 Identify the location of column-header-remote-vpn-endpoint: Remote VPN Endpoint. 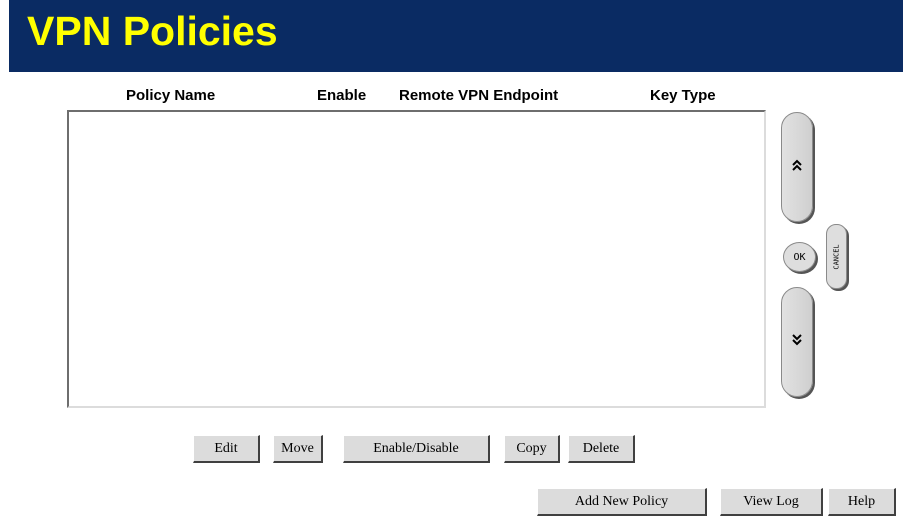
(479, 95).